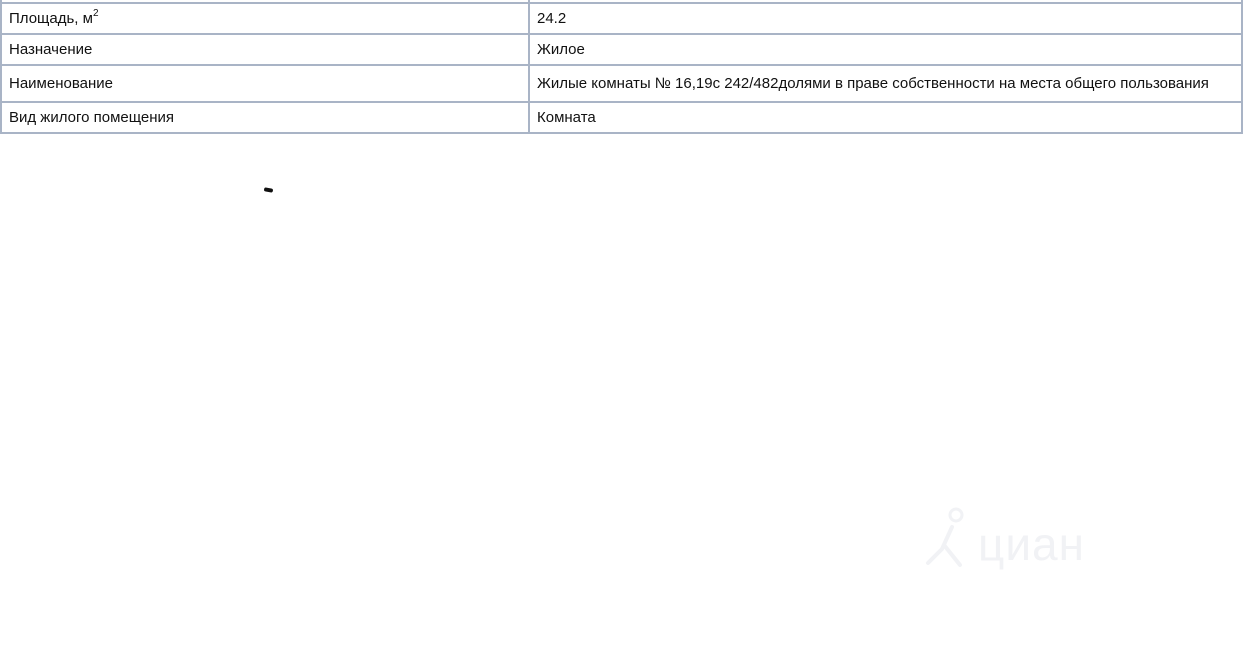 The height and width of the screenshot is (648, 1249). Describe the element at coordinates (885, 49) in the screenshot. I see `purpose-value: Жилое` at that location.